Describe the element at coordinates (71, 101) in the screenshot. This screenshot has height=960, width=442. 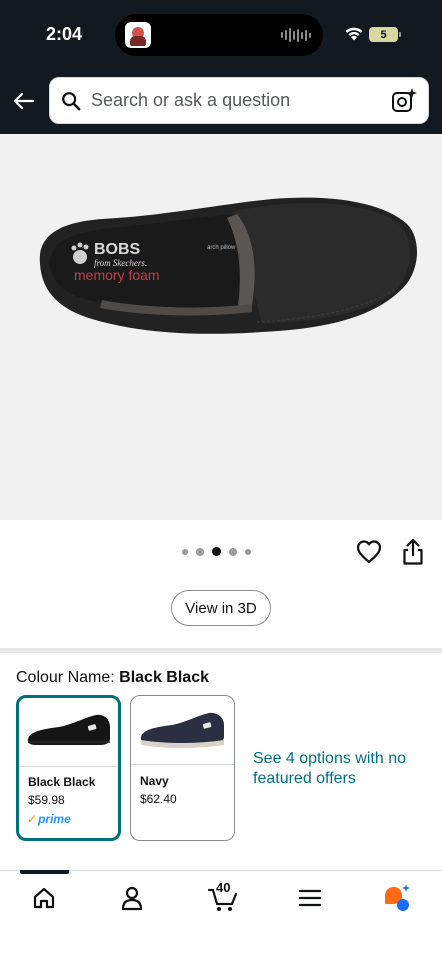
I see `search-icon` at that location.